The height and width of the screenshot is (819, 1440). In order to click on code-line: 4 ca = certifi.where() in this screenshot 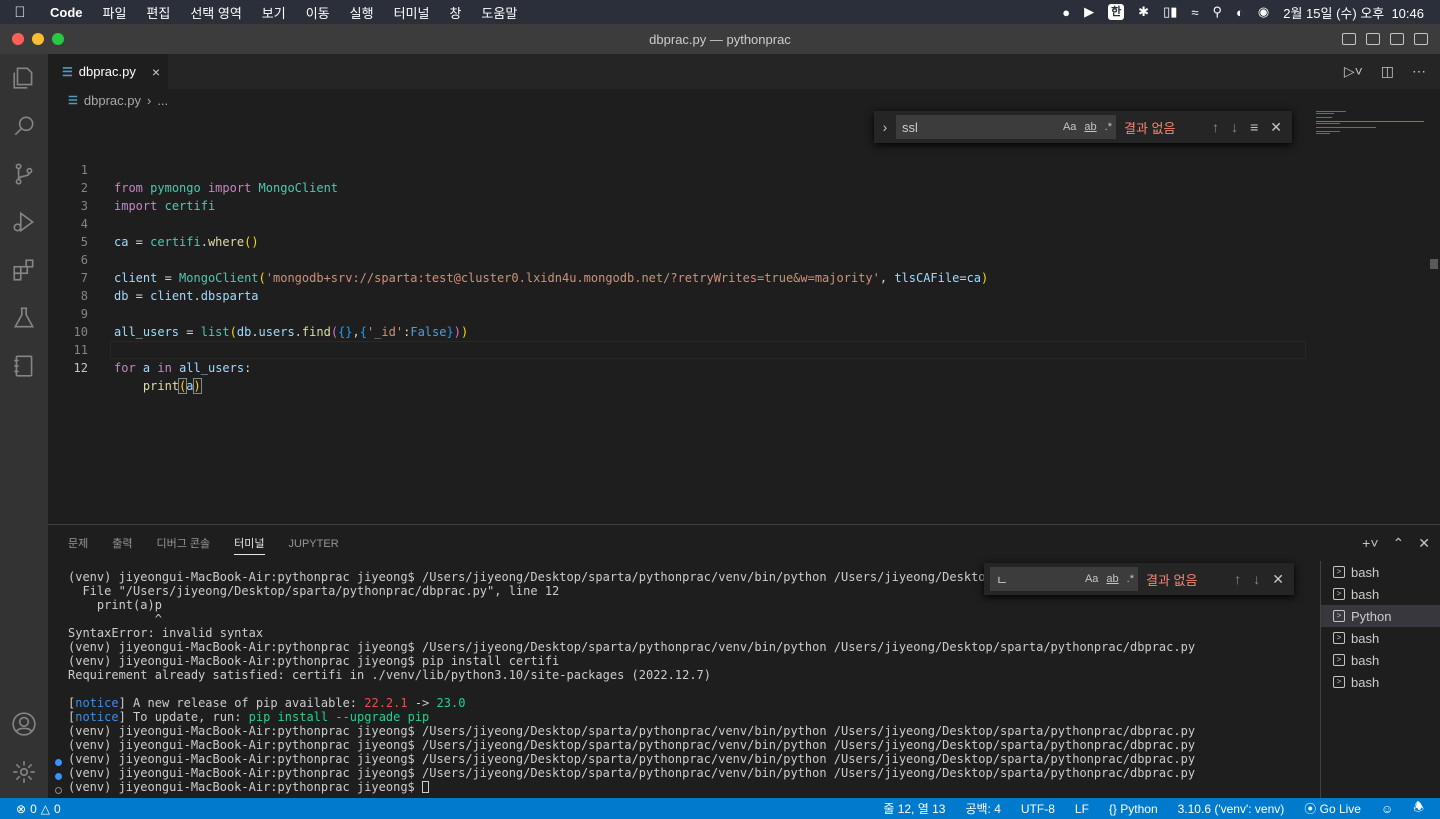, I will do `click(678, 223)`.